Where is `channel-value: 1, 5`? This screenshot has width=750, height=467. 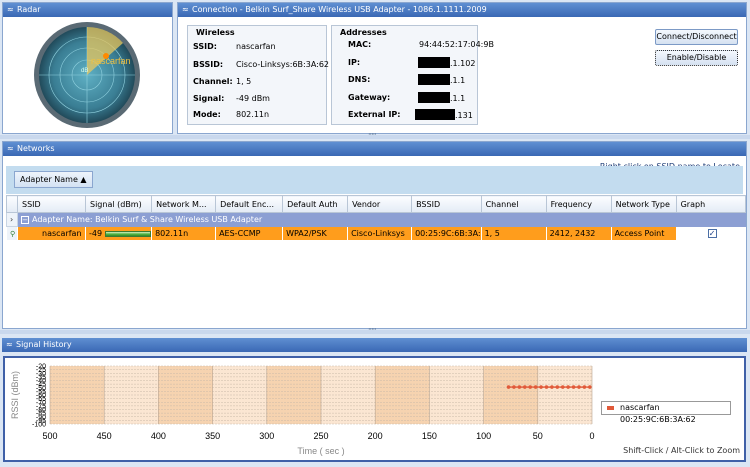
channel-value: 1, 5 is located at coordinates (244, 81).